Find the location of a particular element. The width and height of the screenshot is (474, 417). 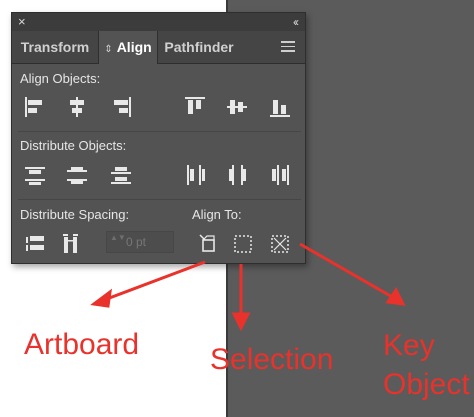

align-right-icon is located at coordinates (121, 107).